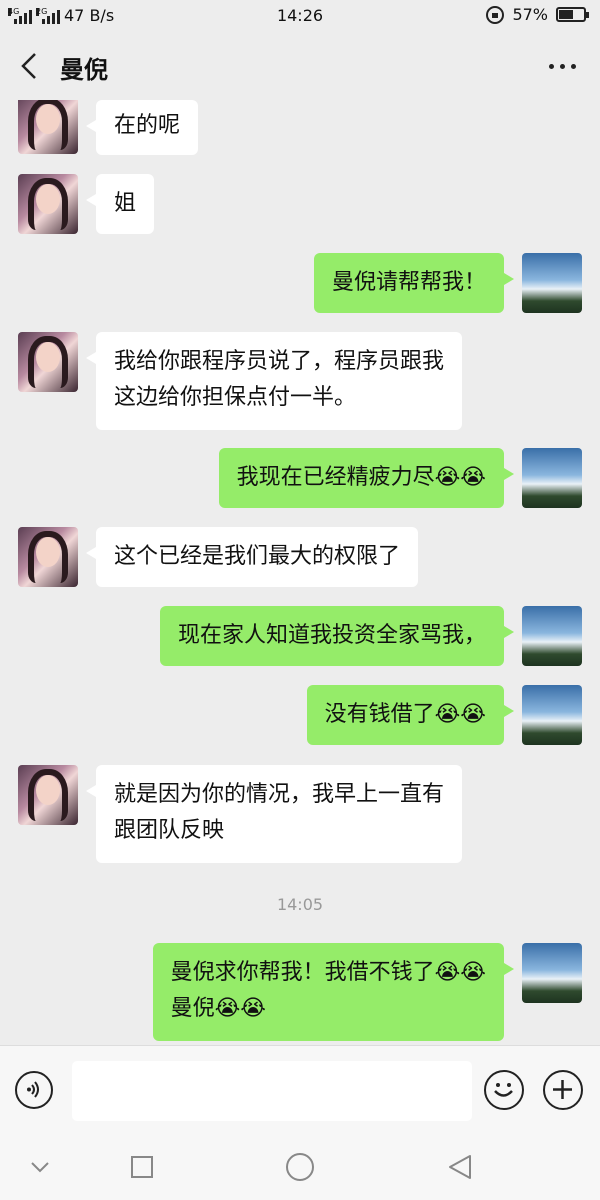 The width and height of the screenshot is (600, 1200). I want to click on message-text: 在的呢, so click(147, 125).